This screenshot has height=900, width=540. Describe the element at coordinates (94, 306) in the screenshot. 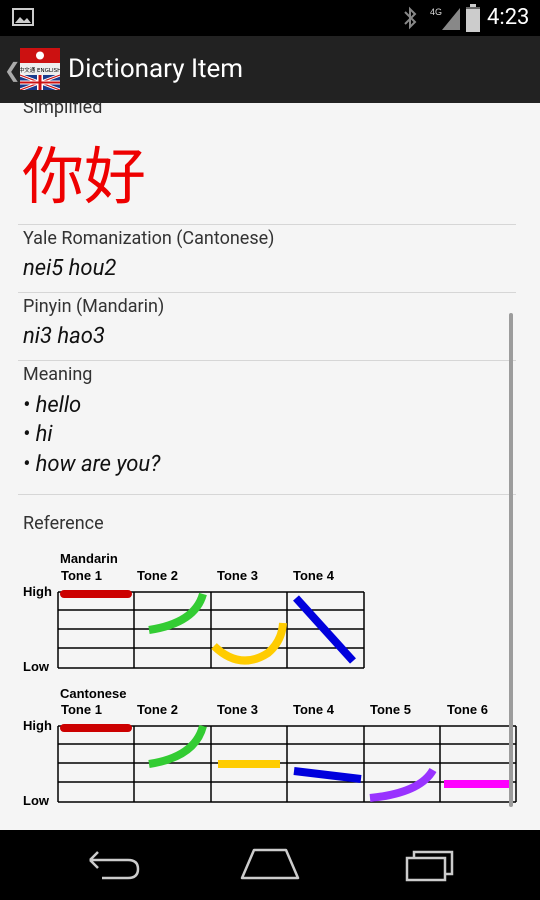

I see `pinyin-label: Pinyin (Mandarin)` at that location.